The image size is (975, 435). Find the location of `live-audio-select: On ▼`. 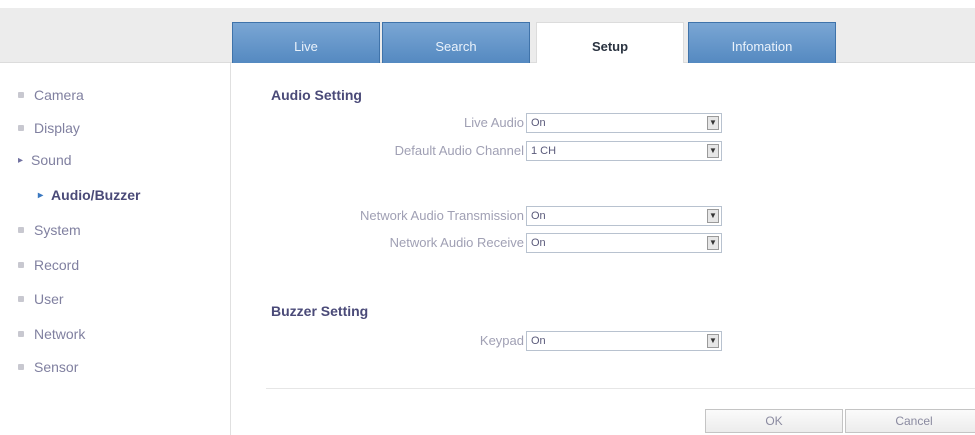

live-audio-select: On ▼ is located at coordinates (624, 123).